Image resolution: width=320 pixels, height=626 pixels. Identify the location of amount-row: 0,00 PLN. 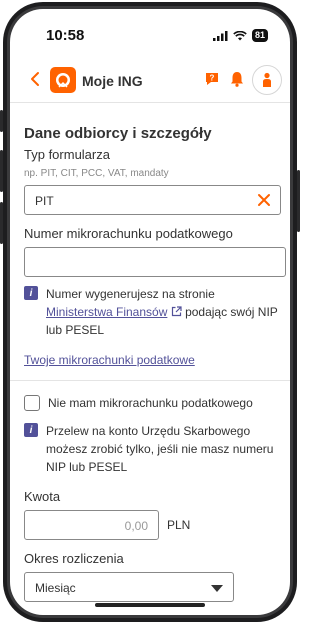
(152, 525).